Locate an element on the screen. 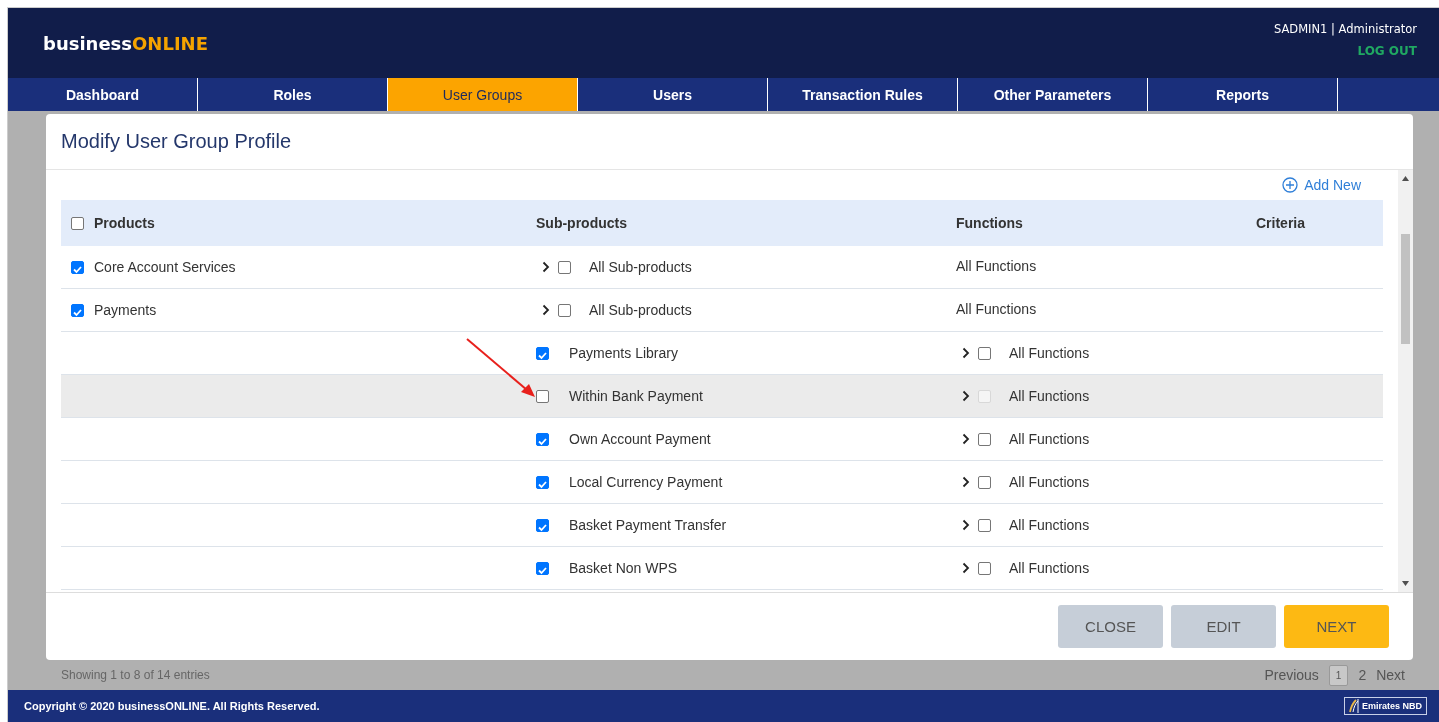 The image size is (1439, 722). column-header: Products is located at coordinates (124, 223).